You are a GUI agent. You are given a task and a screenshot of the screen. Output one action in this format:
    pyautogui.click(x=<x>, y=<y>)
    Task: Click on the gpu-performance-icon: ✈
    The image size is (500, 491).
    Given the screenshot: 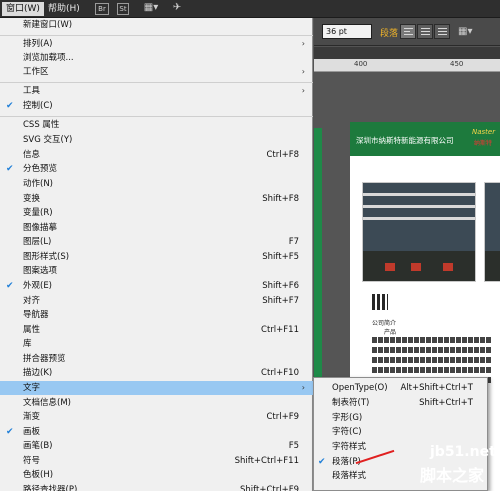 What is the action you would take?
    pyautogui.click(x=177, y=9)
    